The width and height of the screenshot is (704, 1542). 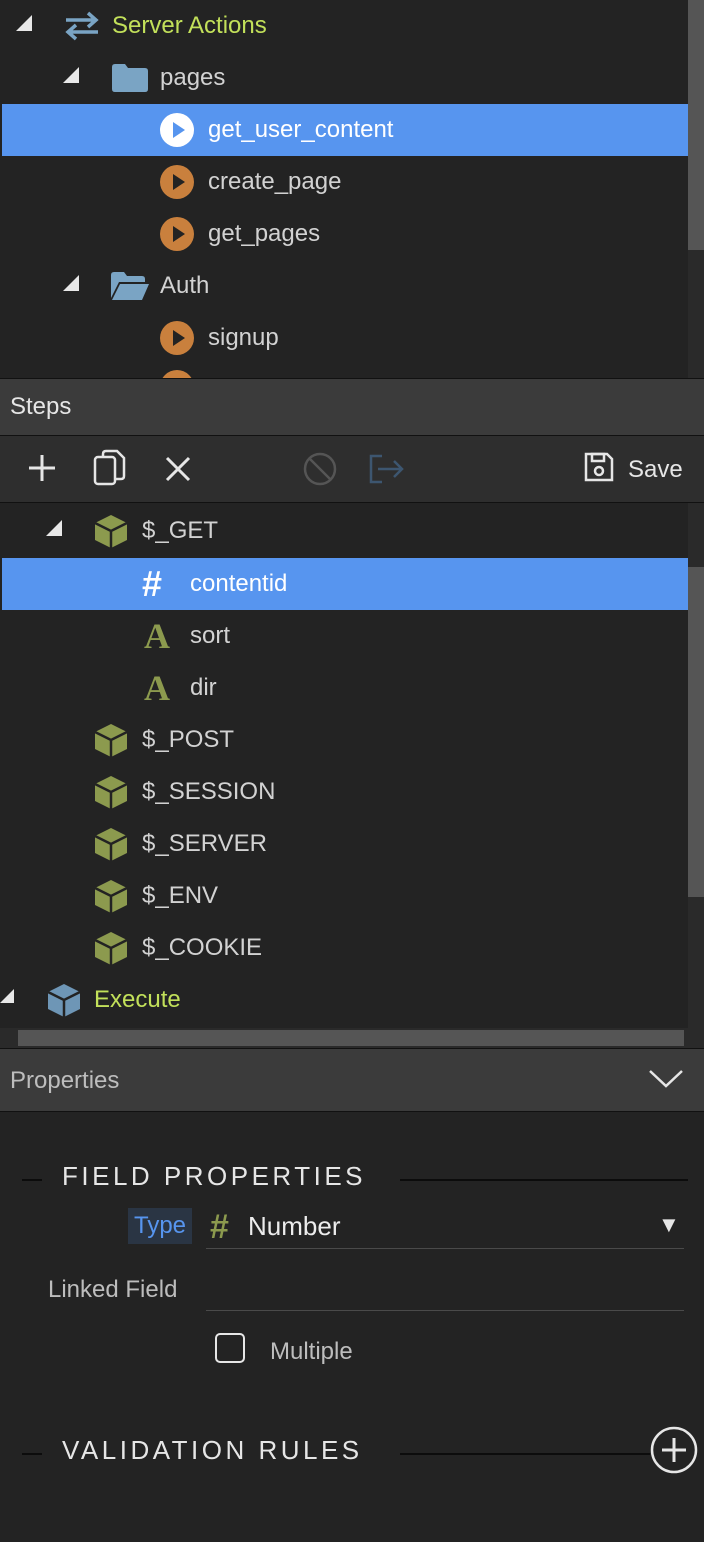 I want to click on transfer-arrows-icon, so click(x=82, y=26).